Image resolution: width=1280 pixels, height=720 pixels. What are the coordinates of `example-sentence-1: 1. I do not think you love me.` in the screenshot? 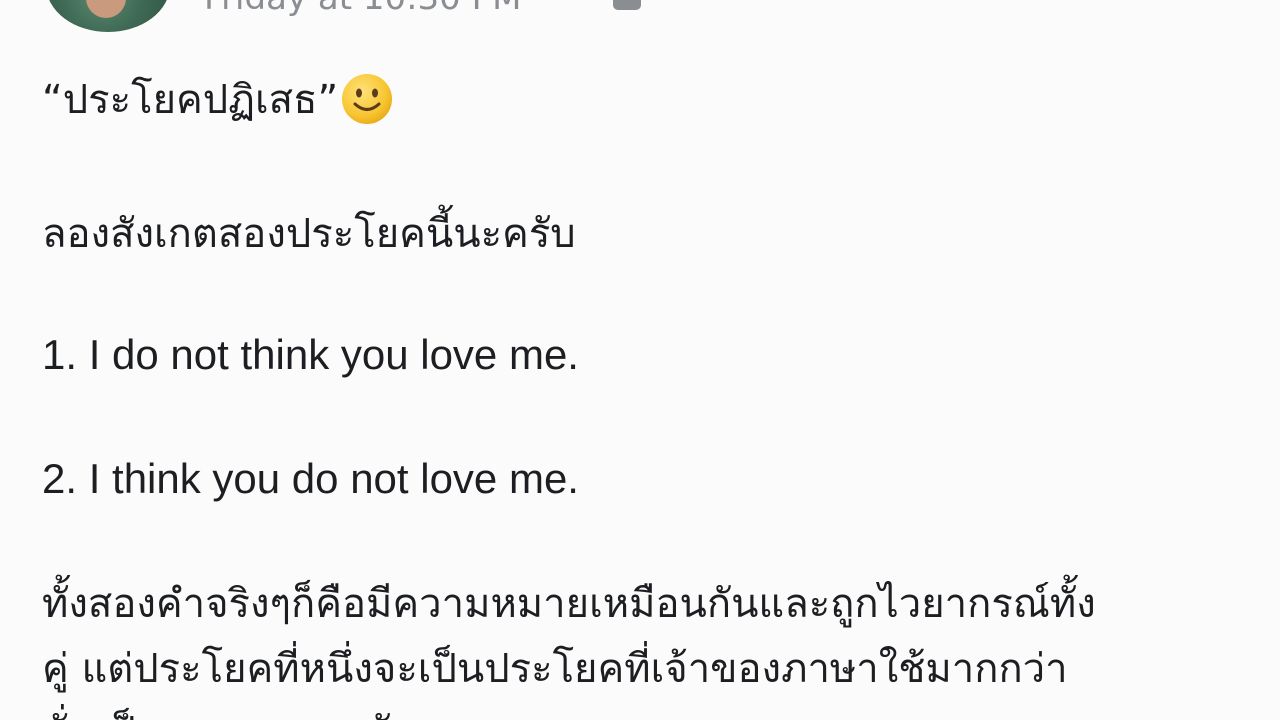 It's located at (310, 354).